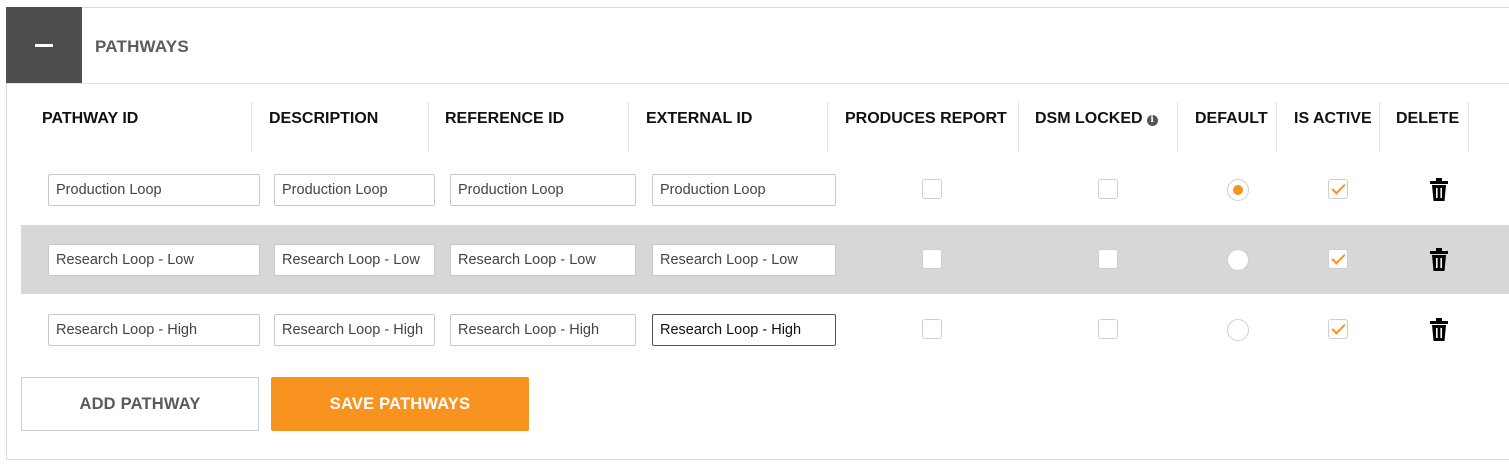  Describe the element at coordinates (1428, 118) in the screenshot. I see `column-header-delete: DELETE` at that location.